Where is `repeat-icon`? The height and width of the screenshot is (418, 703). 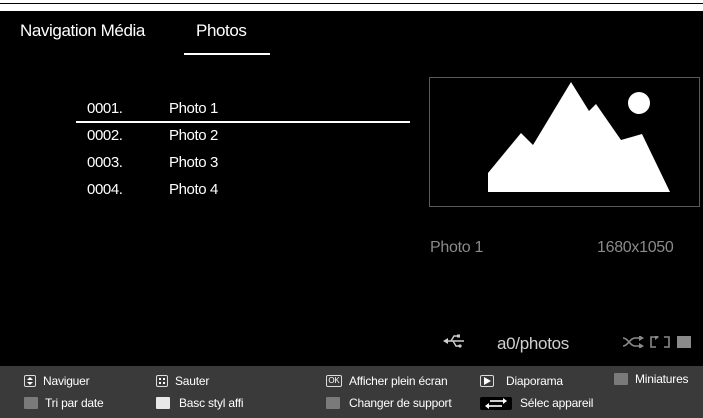 repeat-icon is located at coordinates (660, 342).